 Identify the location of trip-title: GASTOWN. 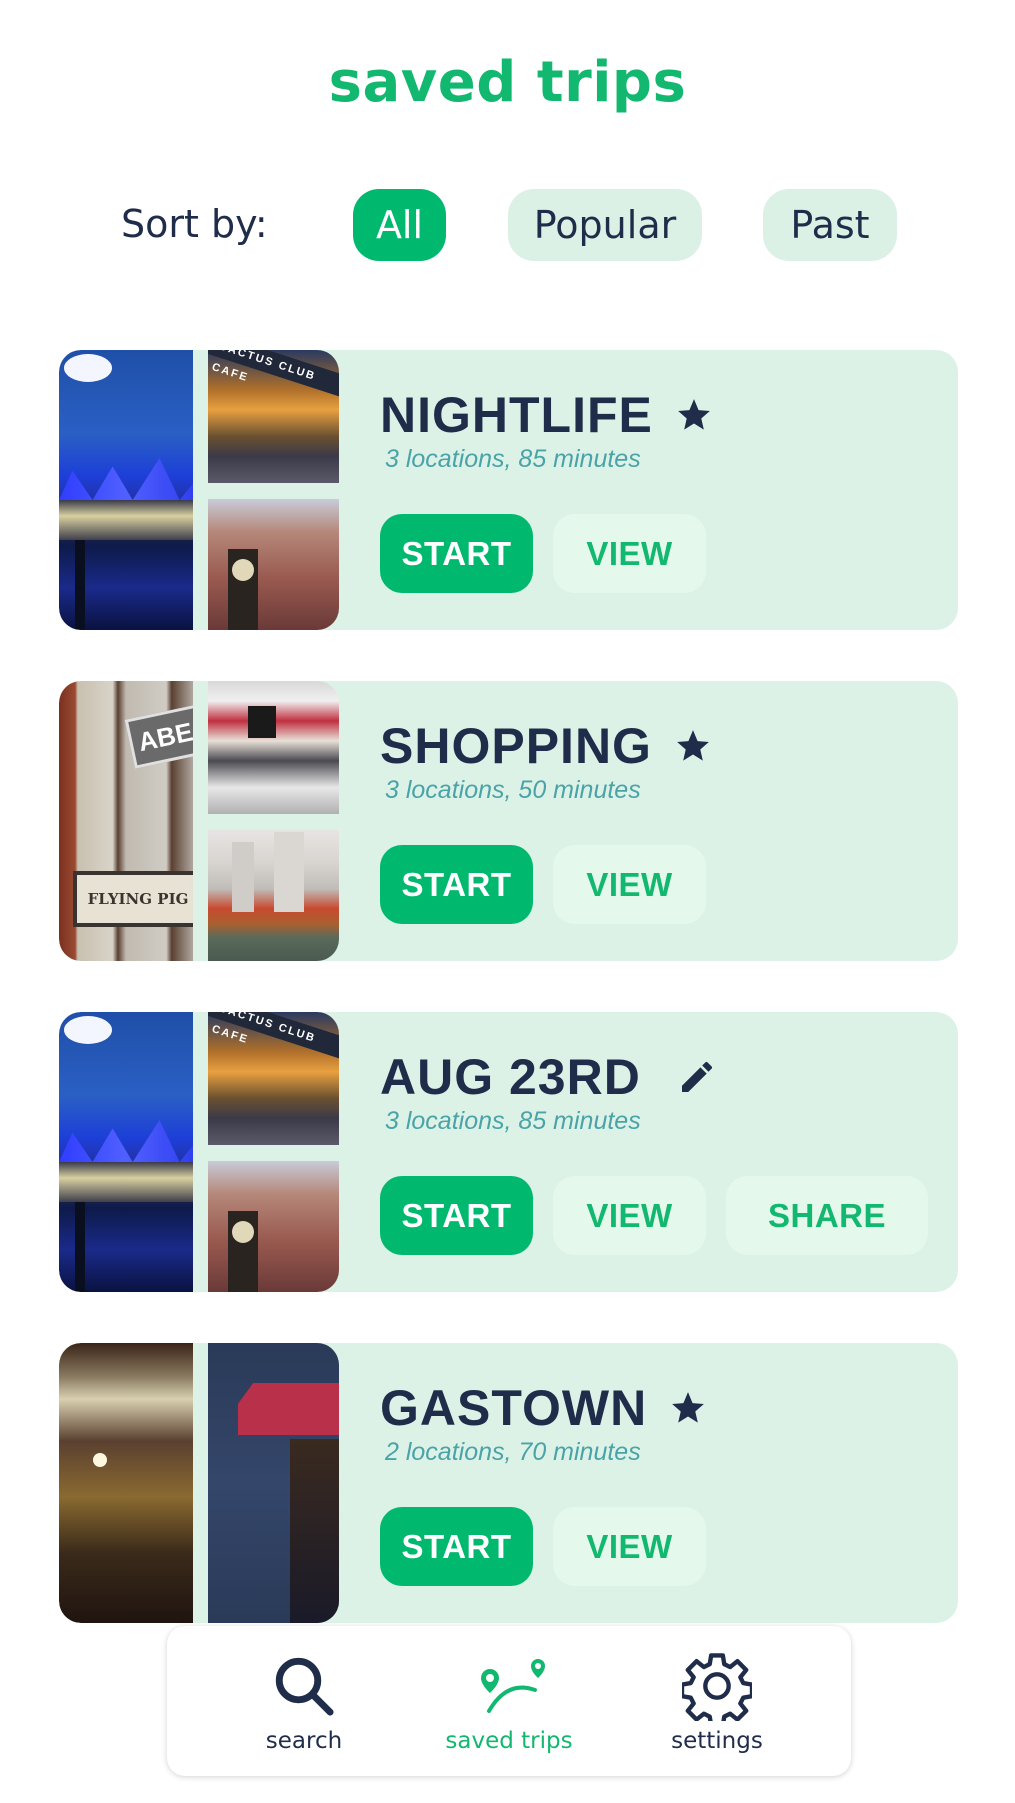
(543, 1408).